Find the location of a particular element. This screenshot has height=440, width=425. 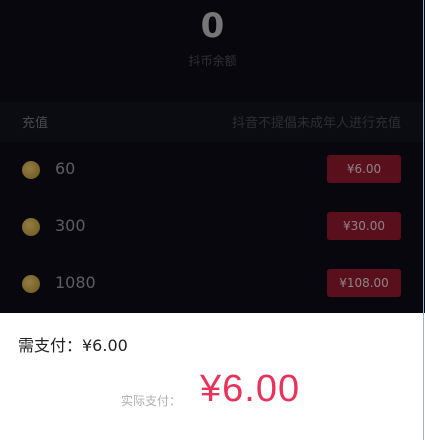

coin-balance: 0 is located at coordinates (212, 26).